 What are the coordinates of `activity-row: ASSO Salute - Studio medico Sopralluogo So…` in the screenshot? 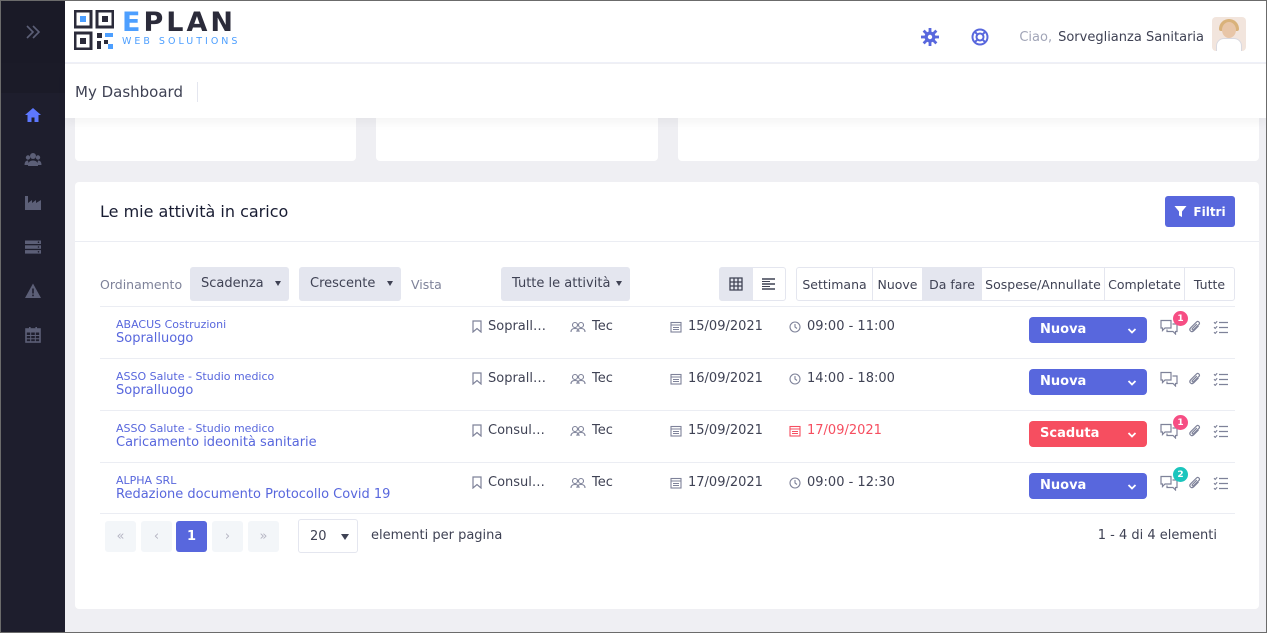 It's located at (667, 384).